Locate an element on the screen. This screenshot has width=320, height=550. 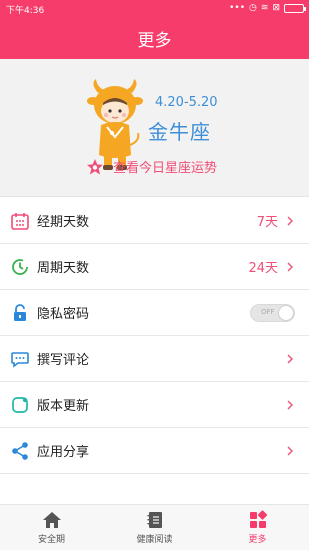
tab-more: 更多 is located at coordinates (257, 527).